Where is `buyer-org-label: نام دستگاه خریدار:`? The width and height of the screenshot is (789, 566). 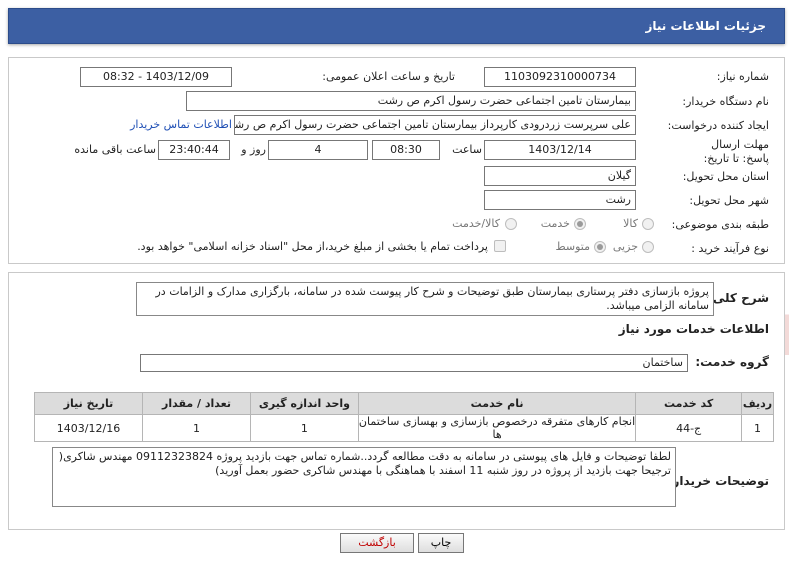 buyer-org-label: نام دستگاه خریدار: is located at coordinates (725, 101).